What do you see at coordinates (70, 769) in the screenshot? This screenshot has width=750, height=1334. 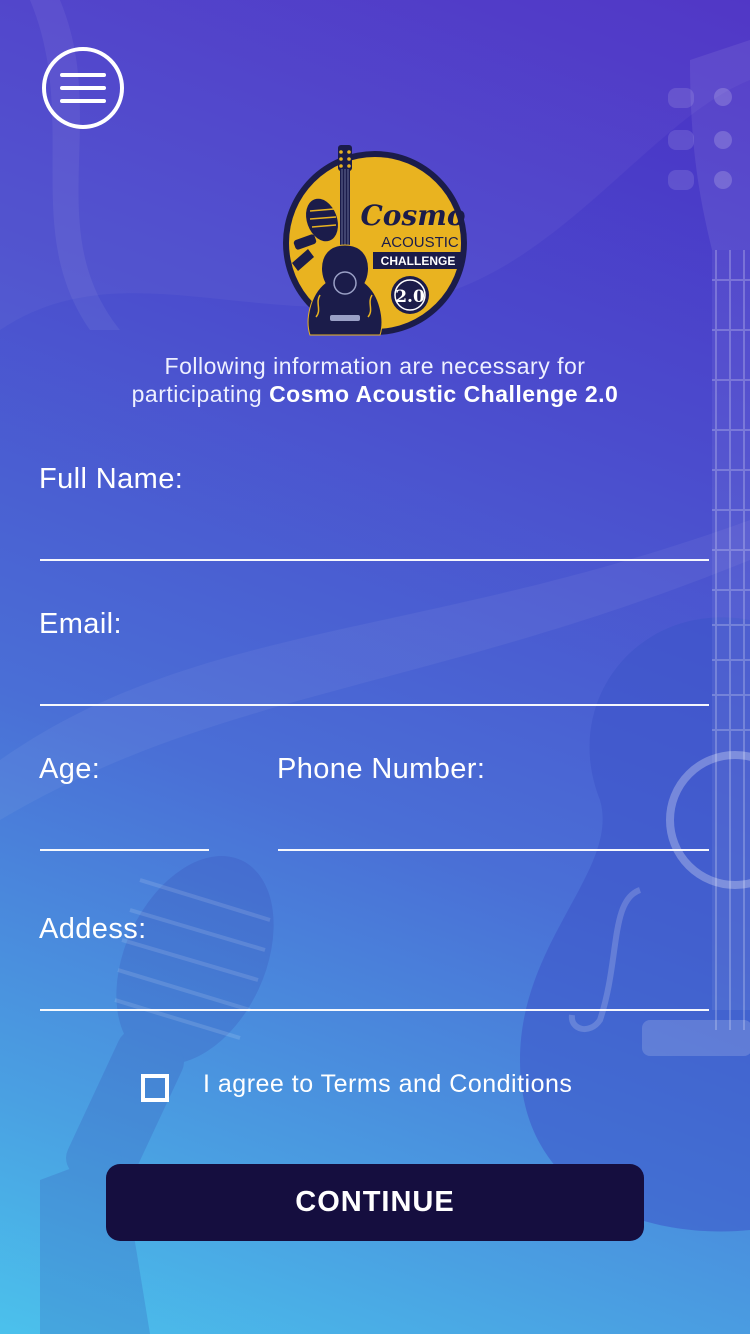 I see `age-label: Age:` at bounding box center [70, 769].